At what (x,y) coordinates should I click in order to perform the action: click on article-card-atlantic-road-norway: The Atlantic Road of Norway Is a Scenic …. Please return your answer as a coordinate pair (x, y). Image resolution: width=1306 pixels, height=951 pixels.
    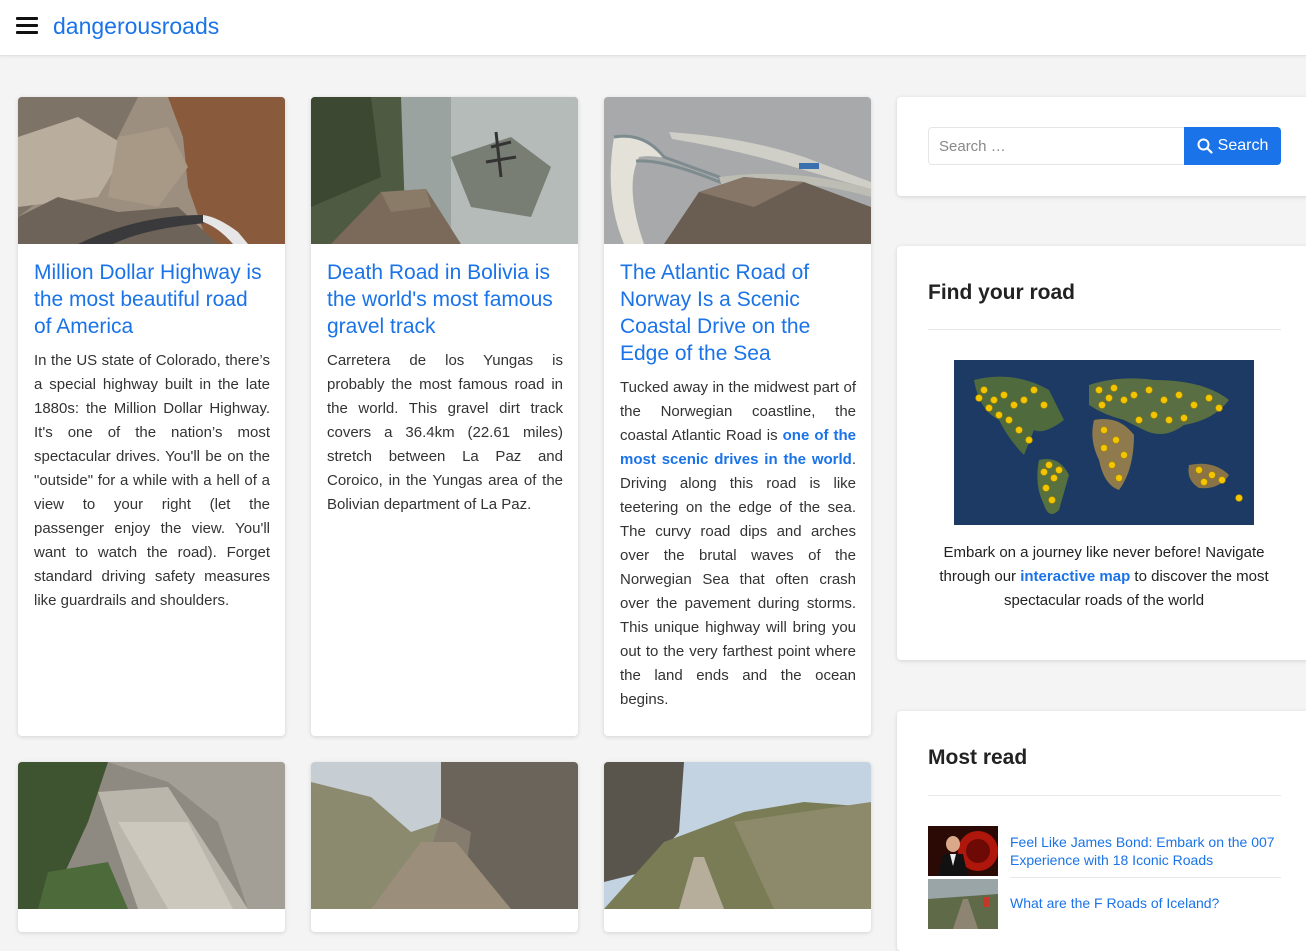
    Looking at the image, I should click on (737, 416).